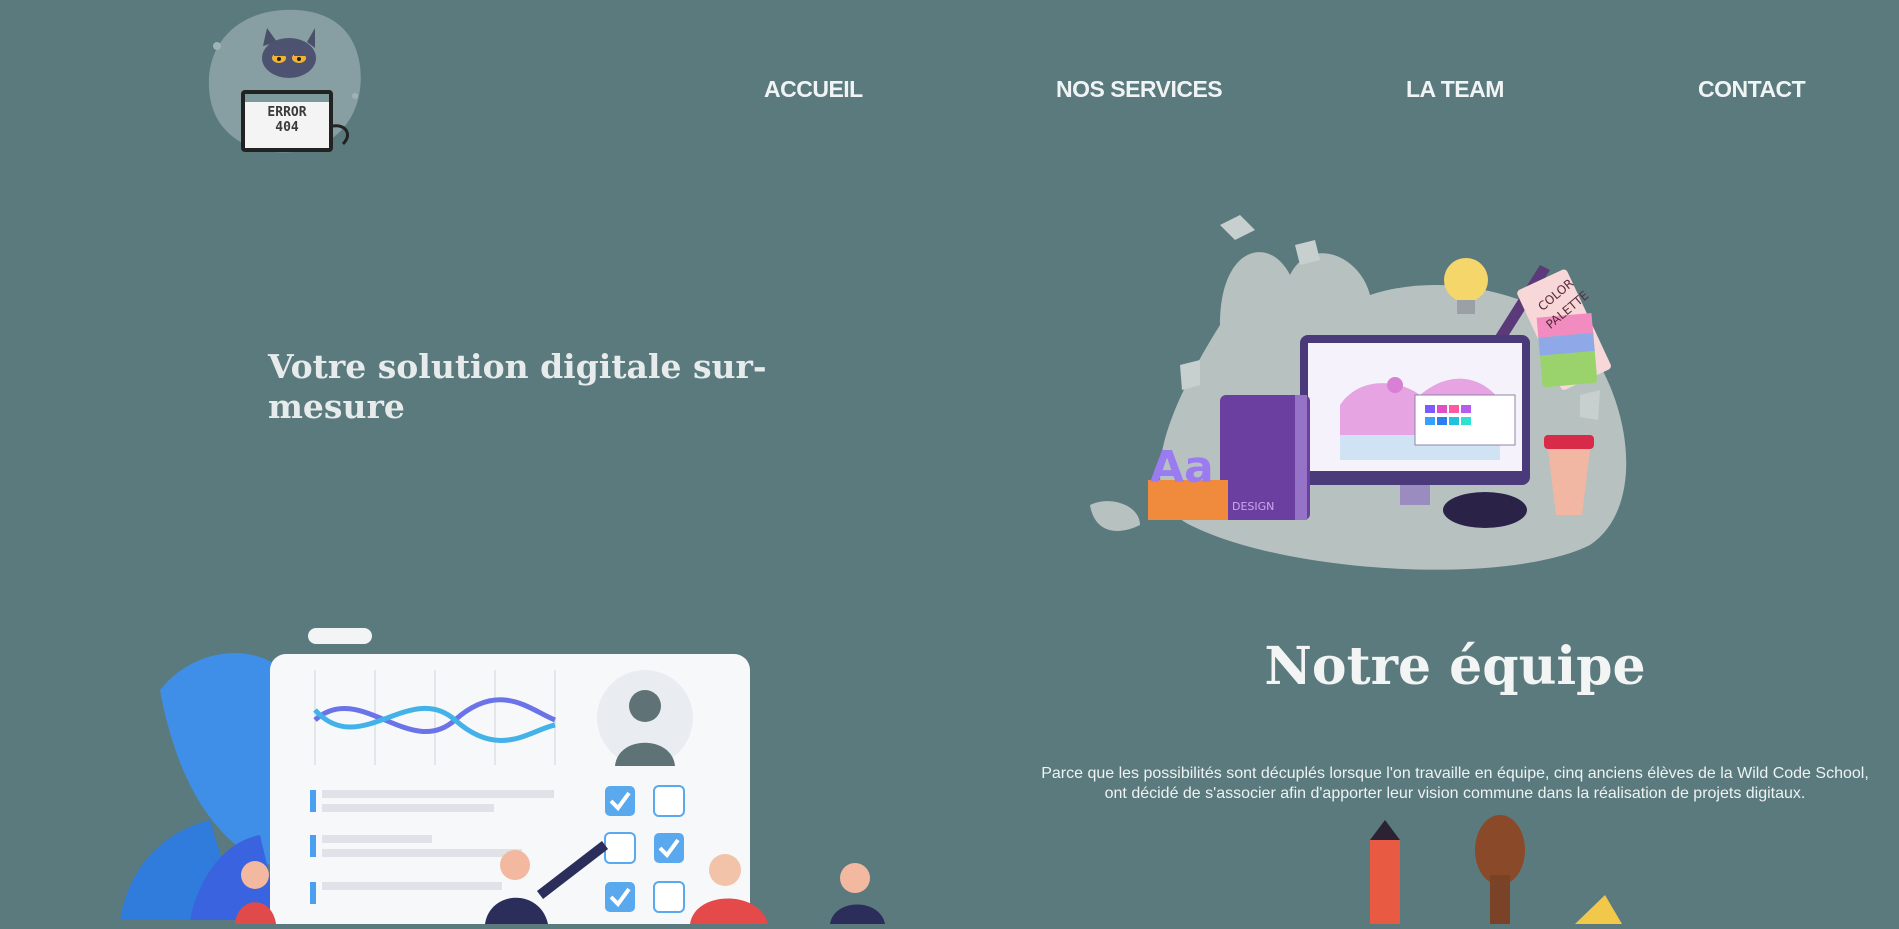 This screenshot has width=1899, height=929. I want to click on nav-link-contact: CONTACT, so click(1752, 89).